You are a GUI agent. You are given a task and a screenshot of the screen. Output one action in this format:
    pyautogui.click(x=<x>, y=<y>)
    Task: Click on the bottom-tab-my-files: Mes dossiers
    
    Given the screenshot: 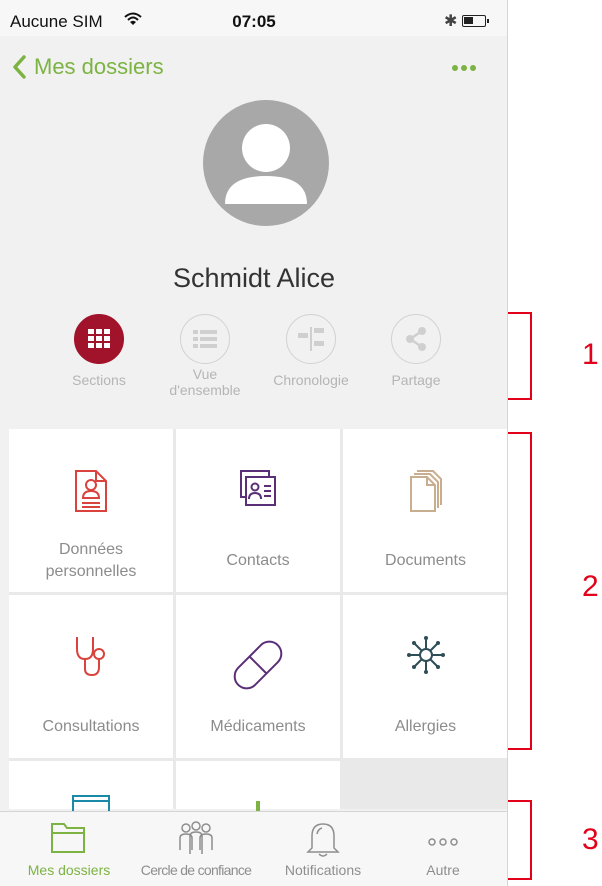 What is the action you would take?
    pyautogui.click(x=69, y=849)
    